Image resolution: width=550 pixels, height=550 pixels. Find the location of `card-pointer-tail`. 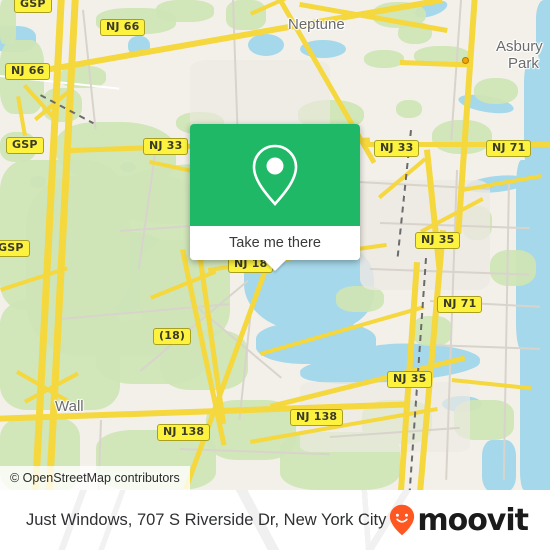

card-pointer-tail is located at coordinates (275, 265).